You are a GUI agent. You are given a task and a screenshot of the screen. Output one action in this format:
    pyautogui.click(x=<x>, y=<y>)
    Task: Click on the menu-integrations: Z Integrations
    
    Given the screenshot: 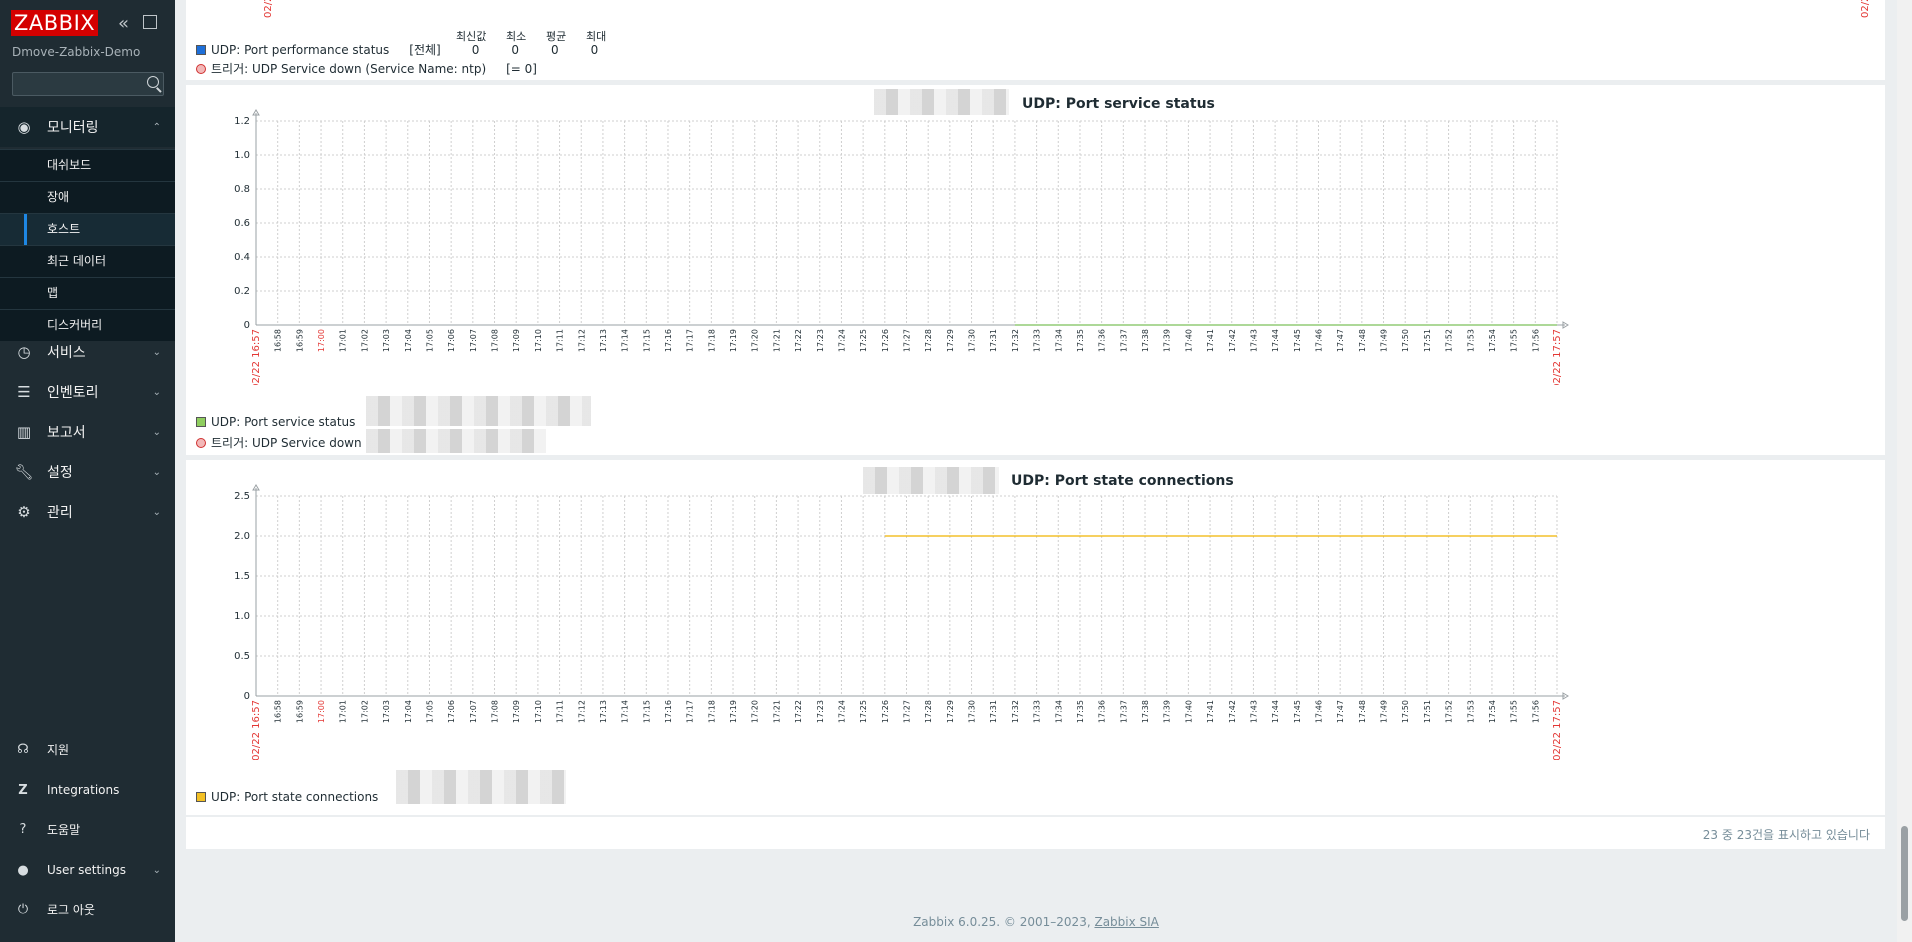 What is the action you would take?
    pyautogui.click(x=87, y=790)
    